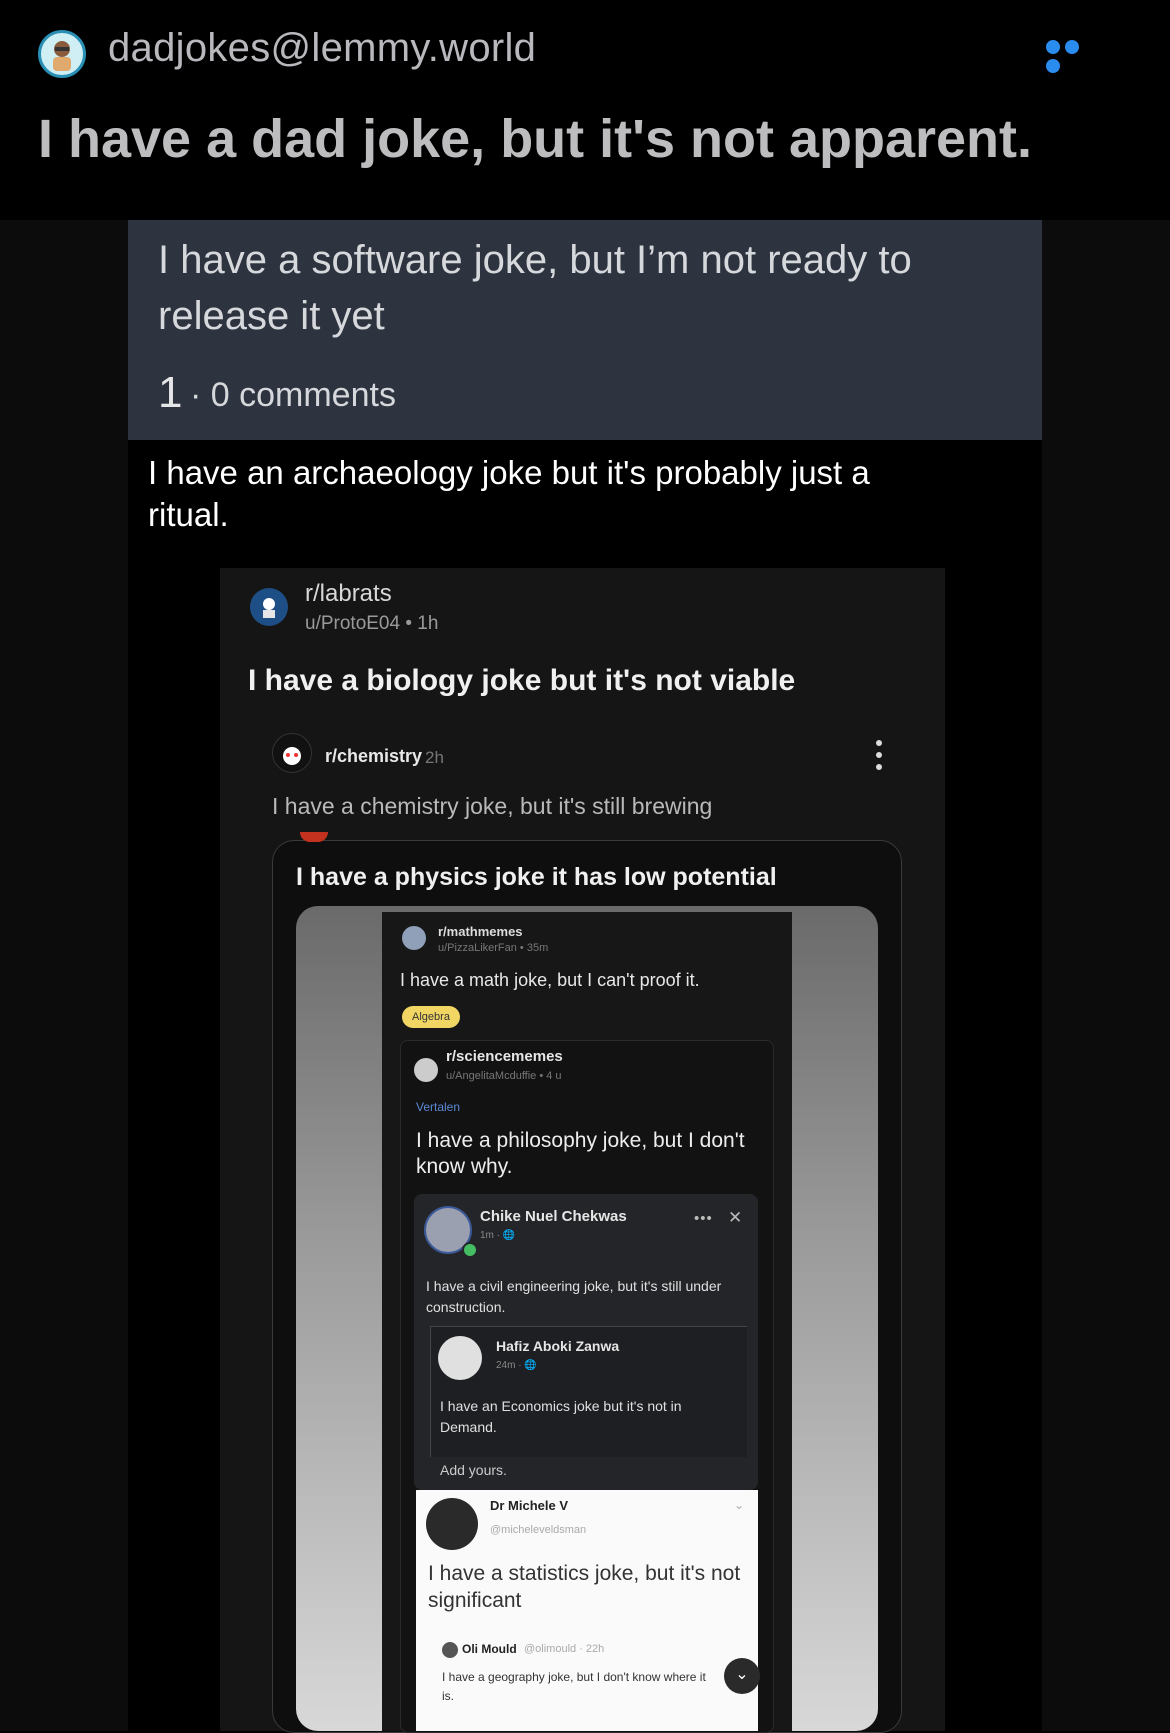 This screenshot has height=1733, width=1170. I want to click on kebab-menu-icon, so click(880, 757).